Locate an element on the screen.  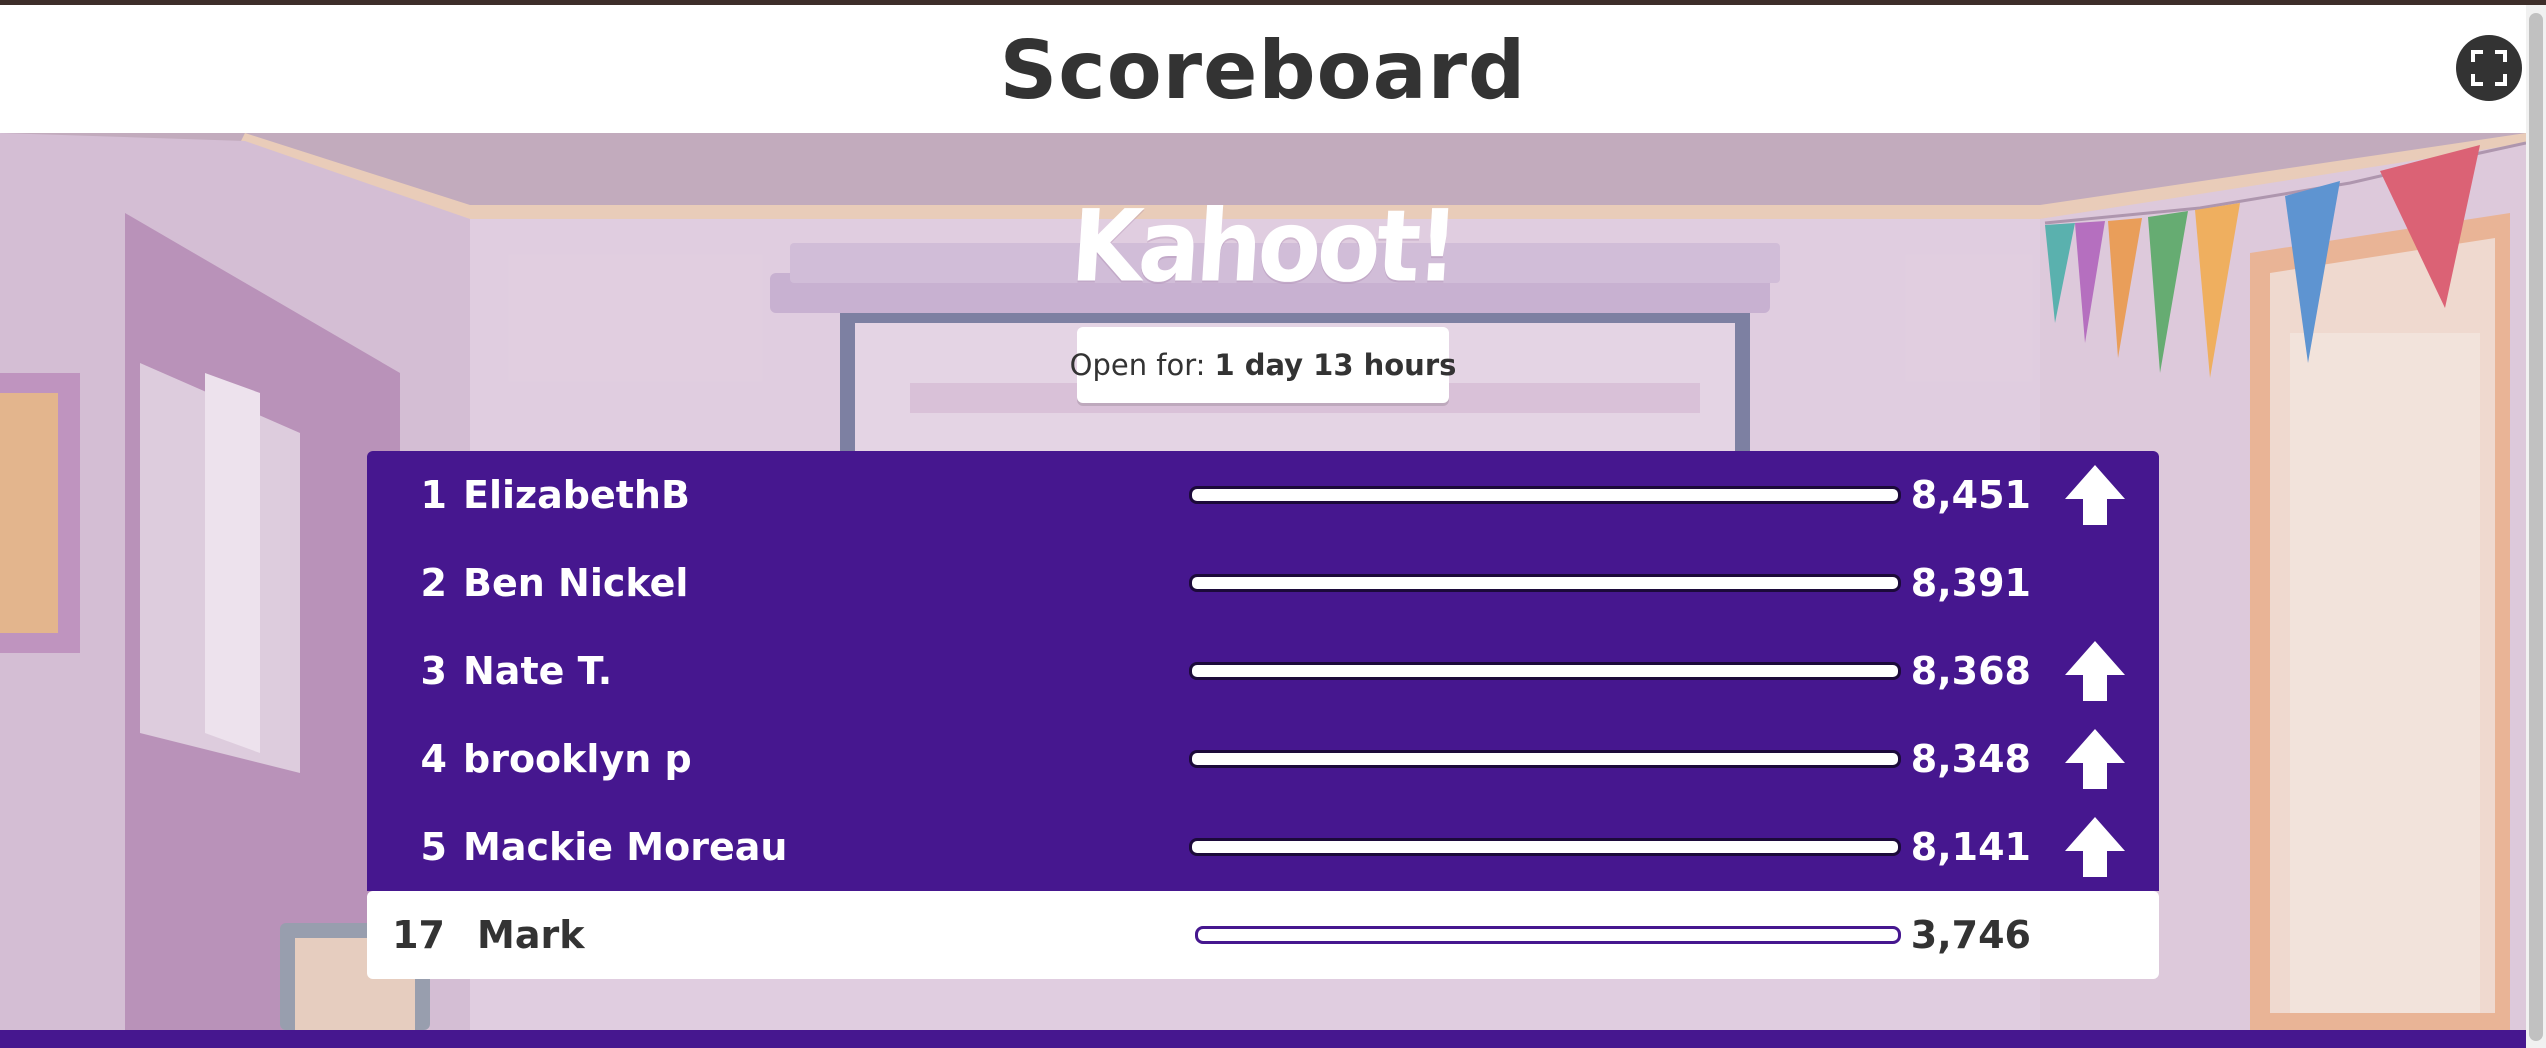
player-name: Nate T. is located at coordinates (538, 671).